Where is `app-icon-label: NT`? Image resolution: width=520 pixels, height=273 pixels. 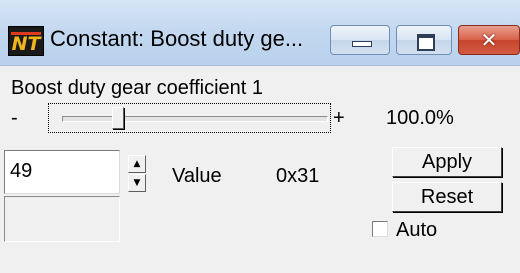
app-icon-label: NT is located at coordinates (26, 44).